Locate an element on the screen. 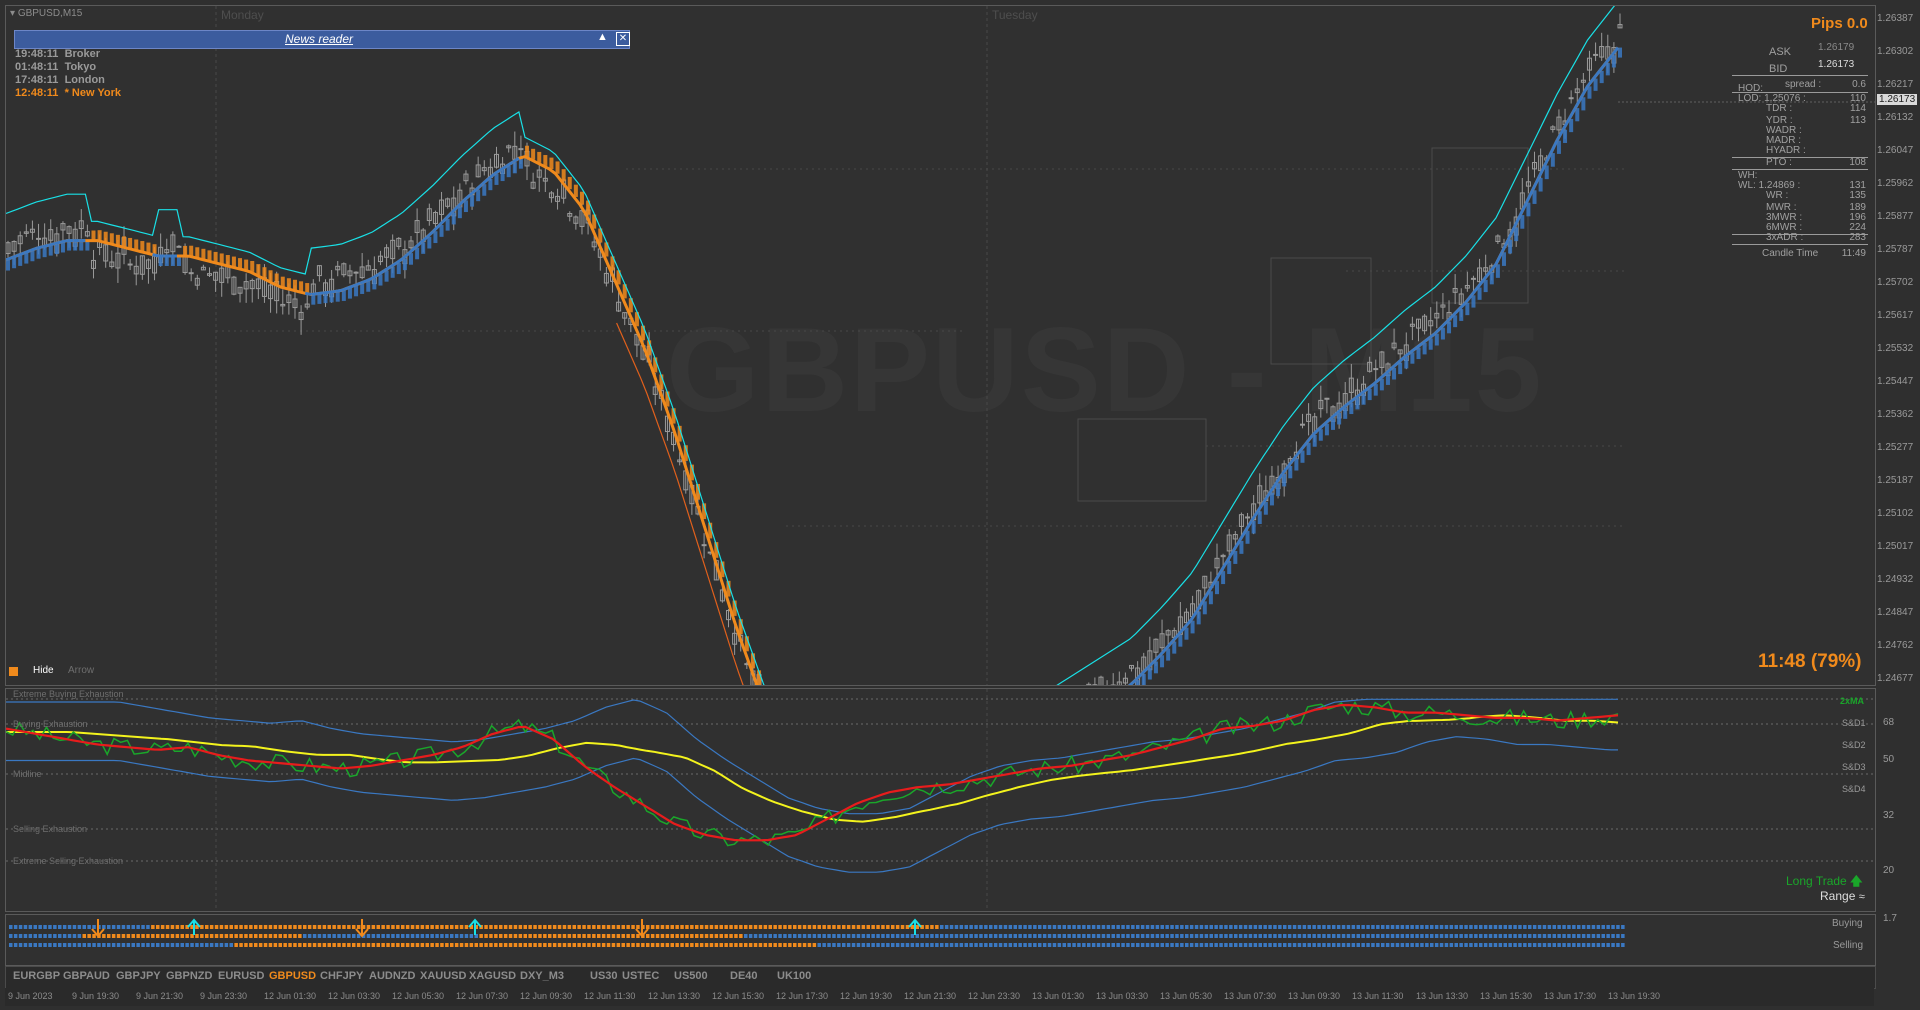  symbol-tab-gbpnzd: GBPNZD is located at coordinates (189, 976).